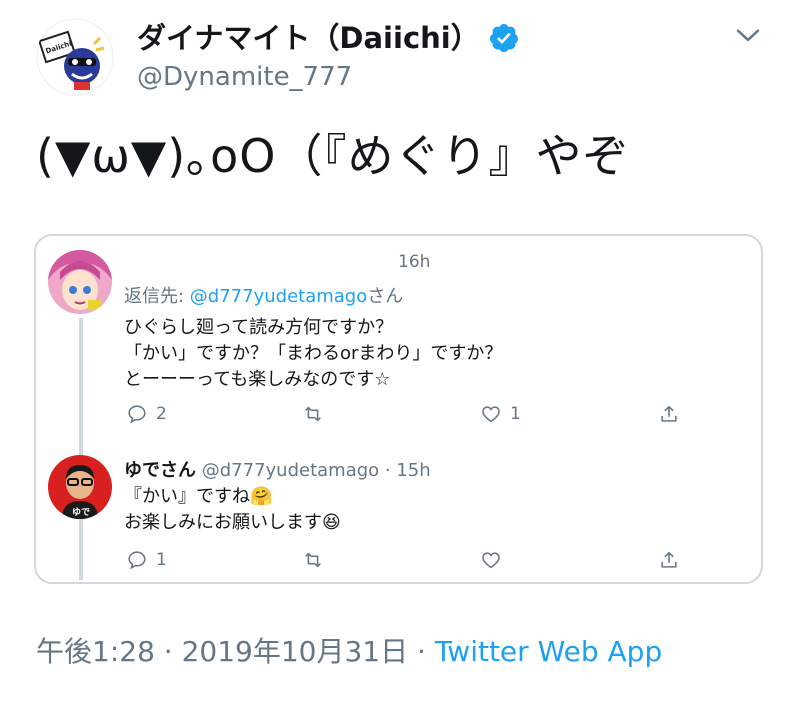  I want to click on yude-retweet-action-button, so click(313, 560).